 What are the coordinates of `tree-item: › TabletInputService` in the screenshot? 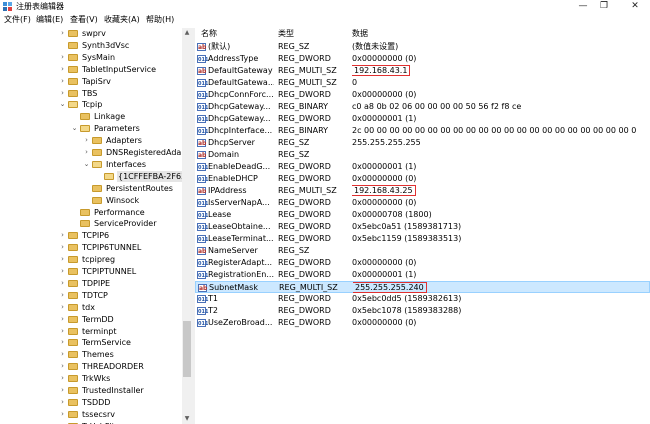 It's located at (91, 69).